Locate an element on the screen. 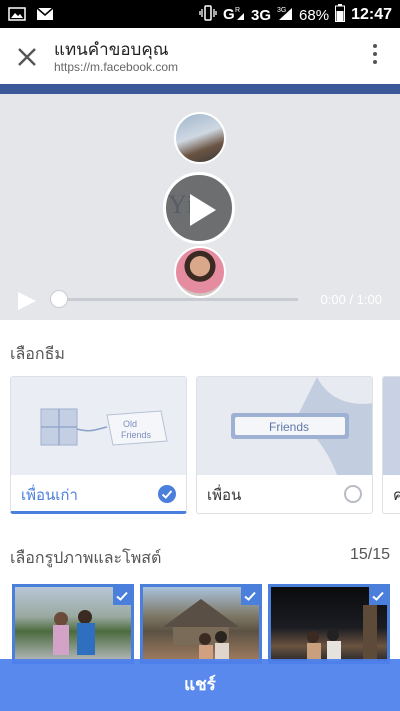  photo-strip is located at coordinates (200, 624).